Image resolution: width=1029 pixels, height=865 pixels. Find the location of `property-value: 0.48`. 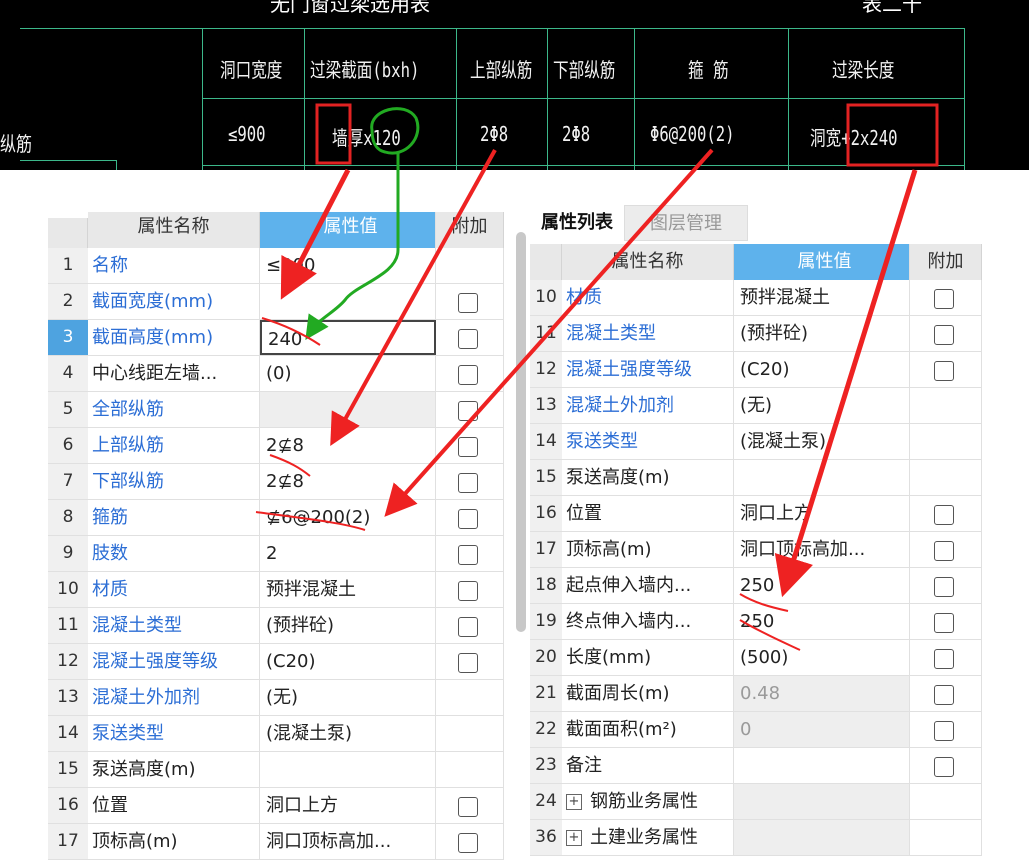

property-value: 0.48 is located at coordinates (822, 693).